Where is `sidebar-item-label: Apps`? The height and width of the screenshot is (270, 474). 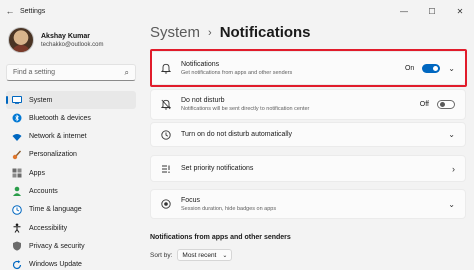
sidebar-item-label: Apps is located at coordinates (37, 173).